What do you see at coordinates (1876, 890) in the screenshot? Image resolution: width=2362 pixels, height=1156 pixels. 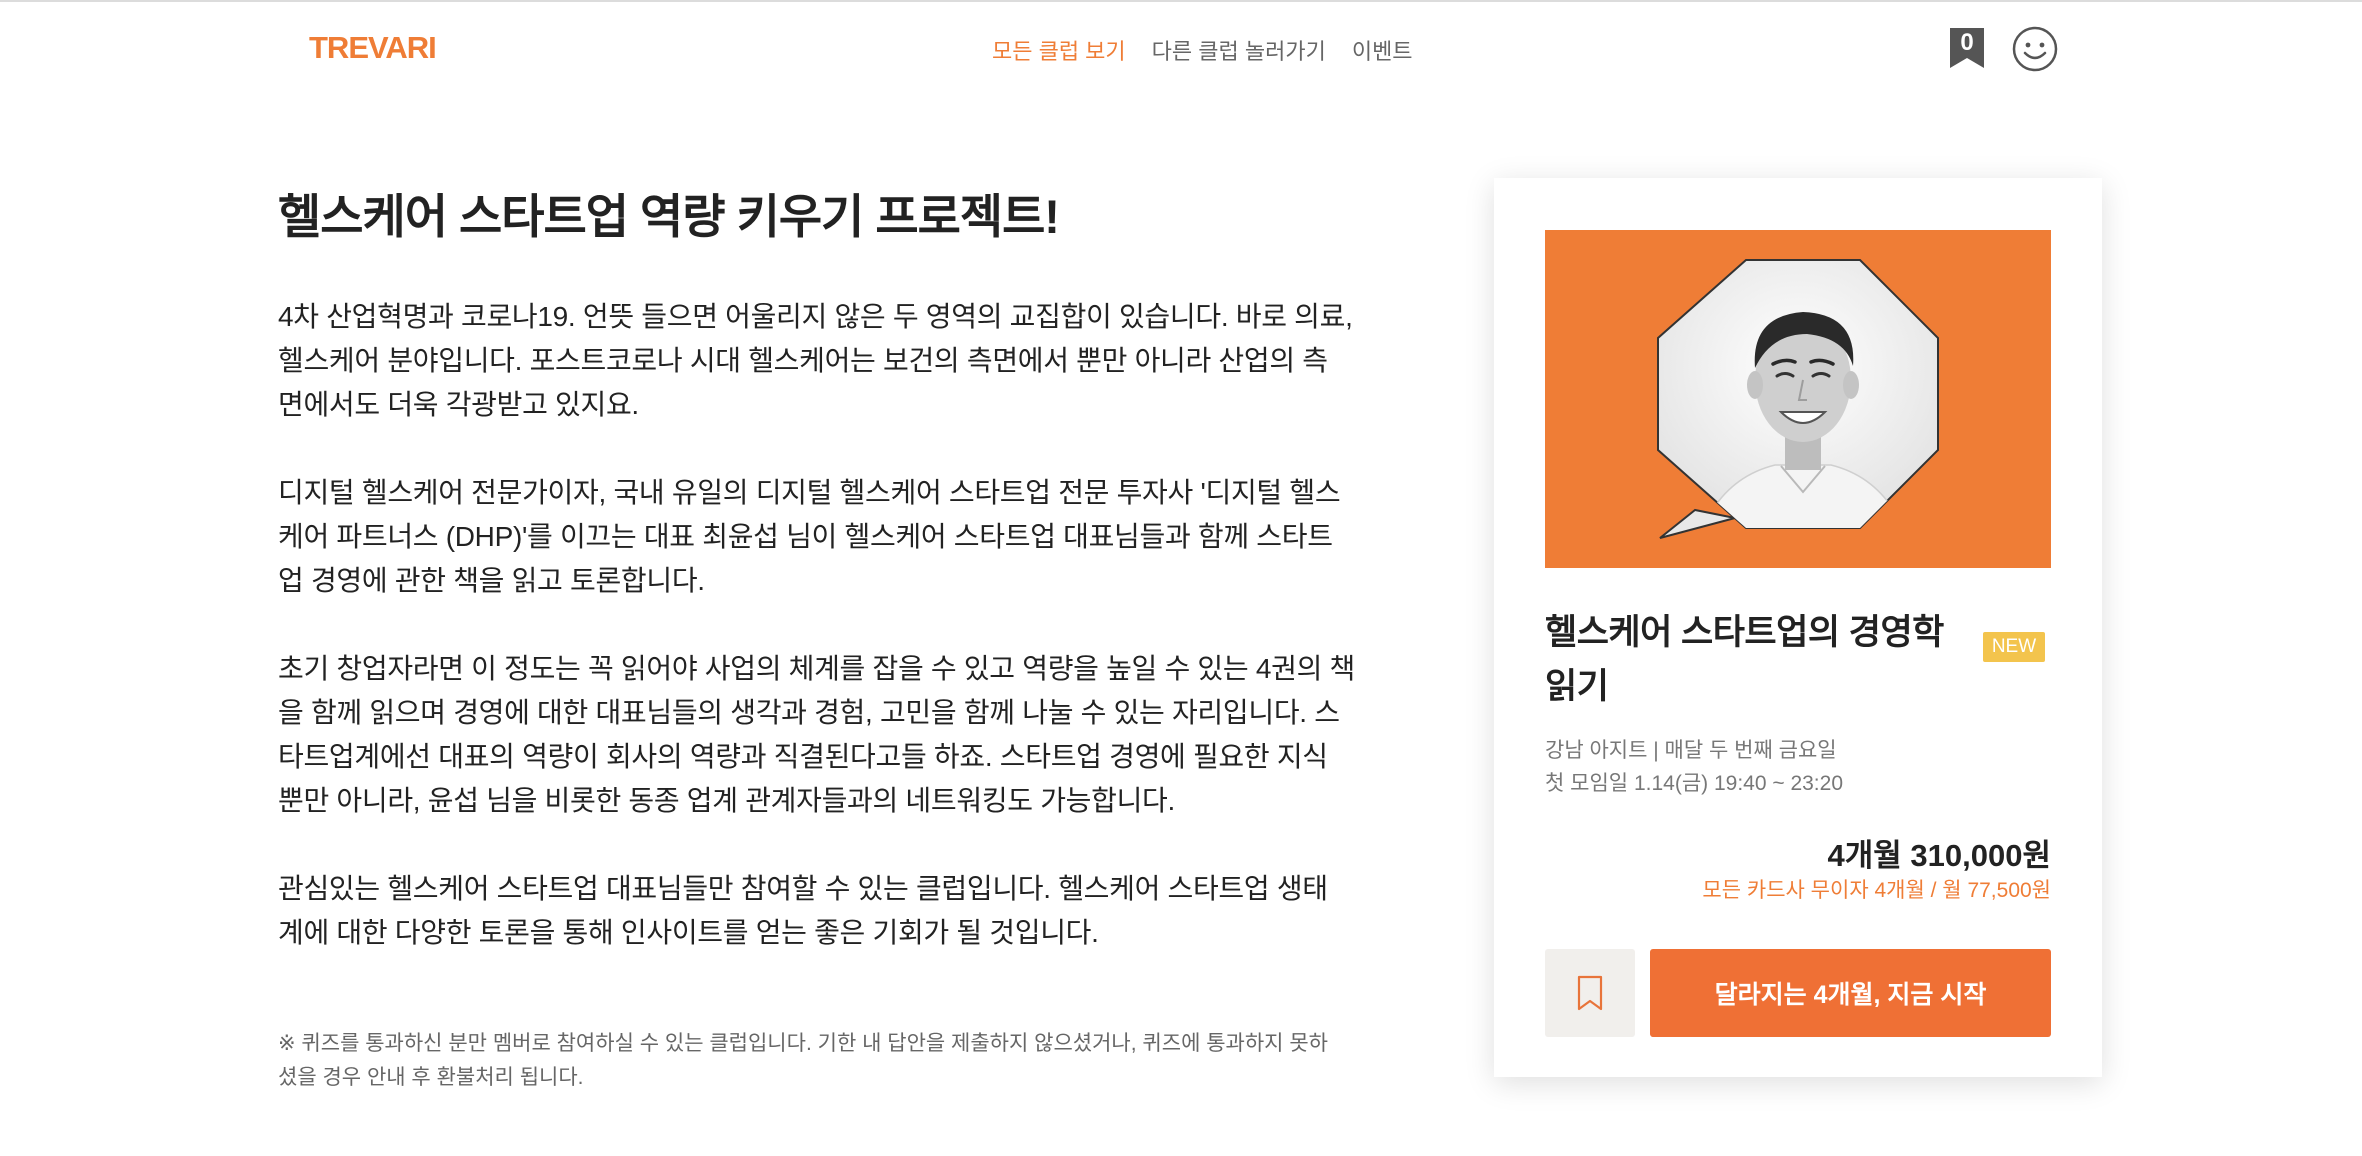 I see `installment-info: 모든 카드사 무이자 4개월 / 월 77,500원` at bounding box center [1876, 890].